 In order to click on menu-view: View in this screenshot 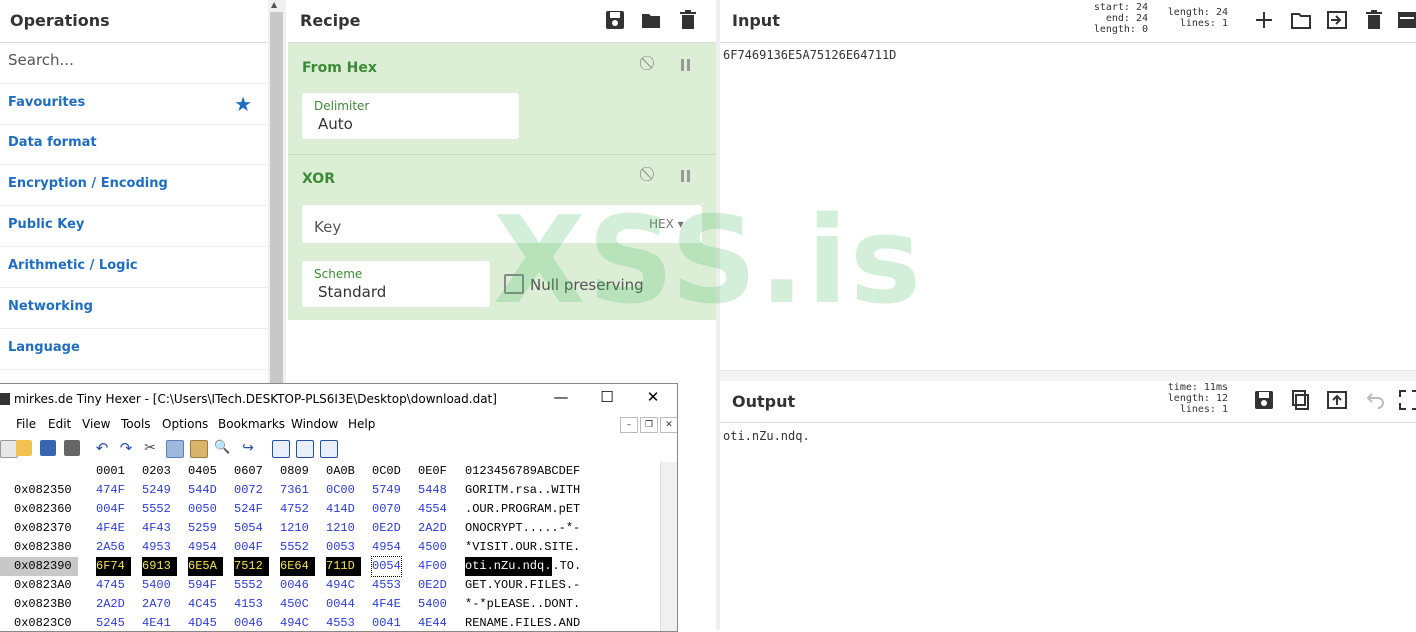, I will do `click(96, 424)`.